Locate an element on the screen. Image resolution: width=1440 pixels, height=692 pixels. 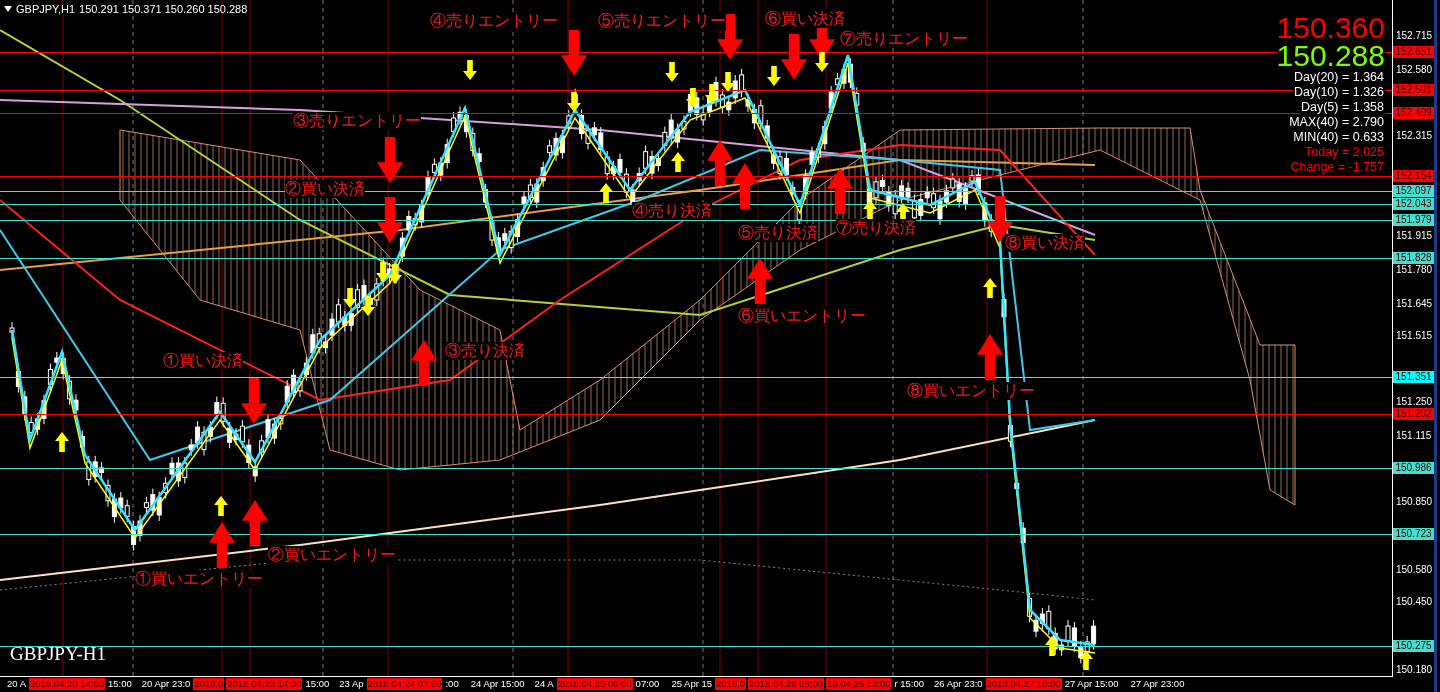
time-marker-label: 2018.04.26 05:00 is located at coordinates (786, 684).